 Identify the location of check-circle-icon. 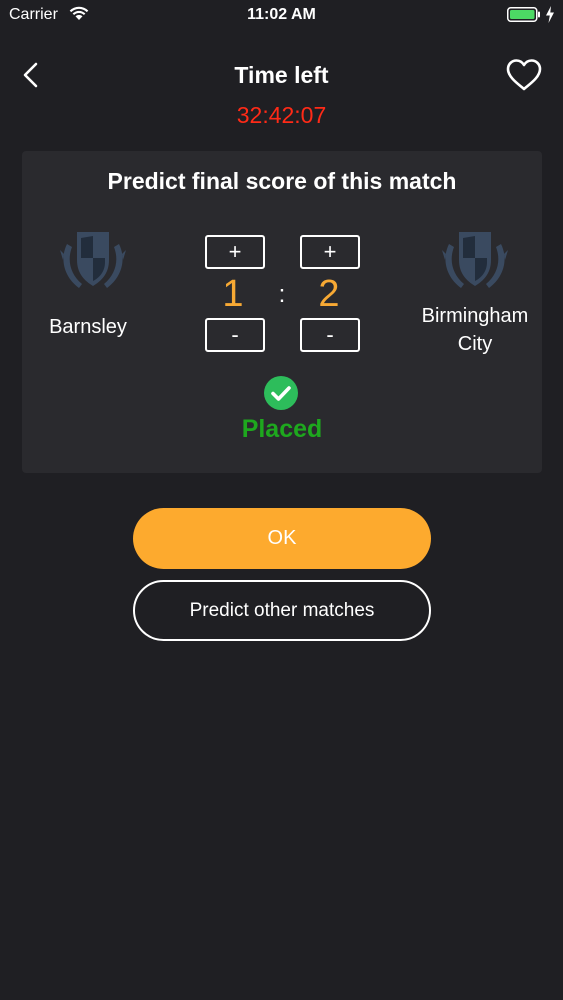
(281, 393).